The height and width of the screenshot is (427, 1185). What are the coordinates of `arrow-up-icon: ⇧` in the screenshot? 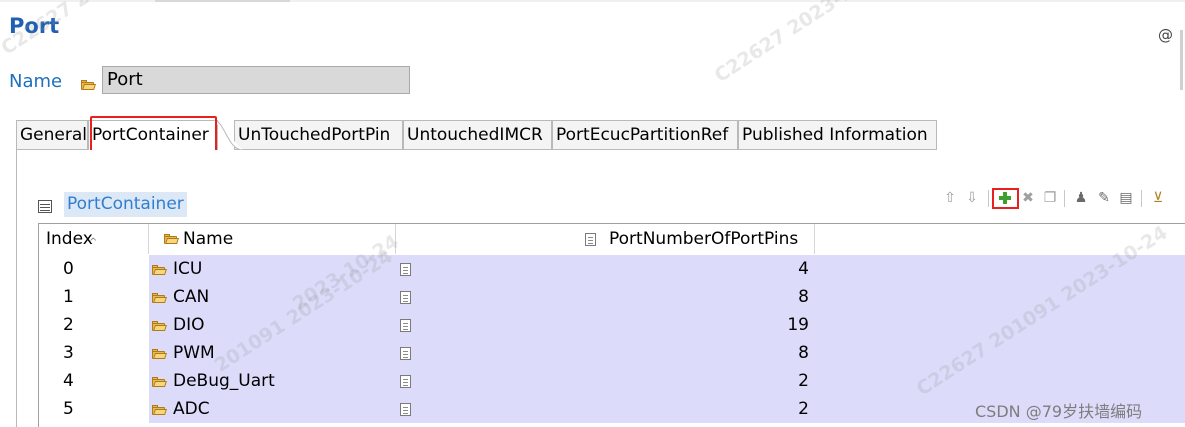 It's located at (950, 198).